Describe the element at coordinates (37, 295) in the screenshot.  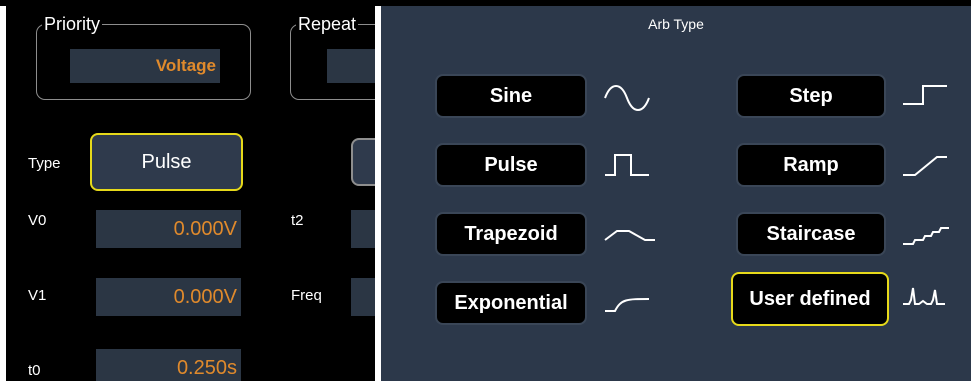
I see `v1-label: V1` at that location.